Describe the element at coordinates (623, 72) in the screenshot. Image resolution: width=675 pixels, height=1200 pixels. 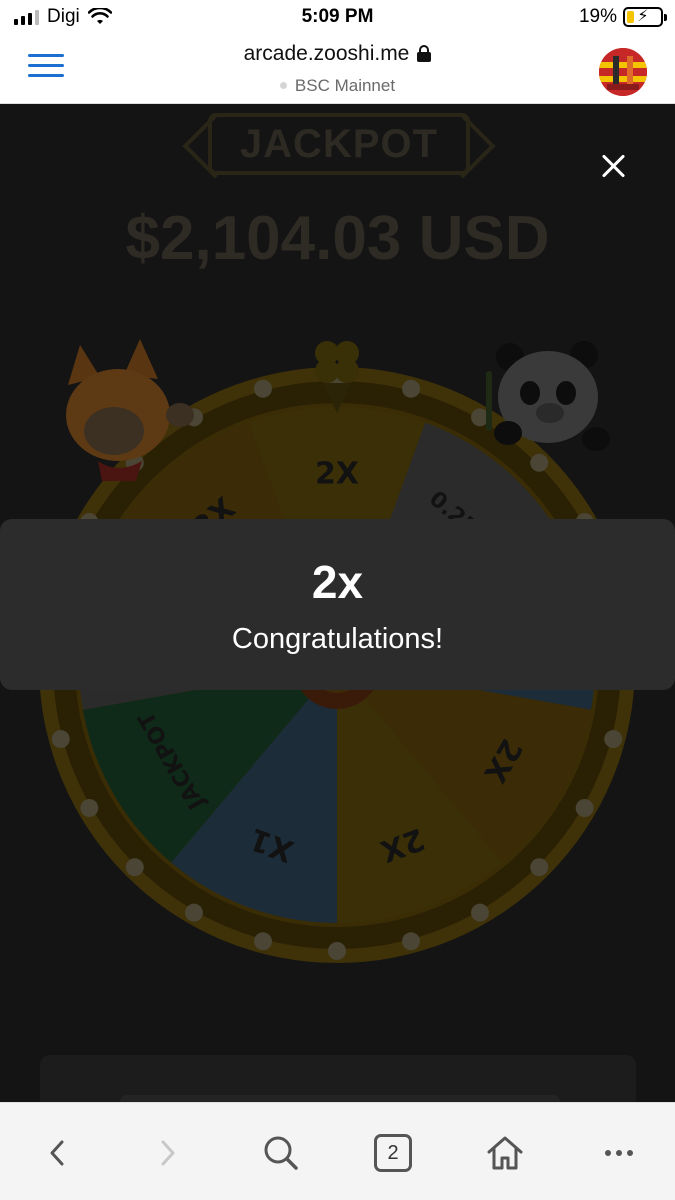
I see `account-avatar` at that location.